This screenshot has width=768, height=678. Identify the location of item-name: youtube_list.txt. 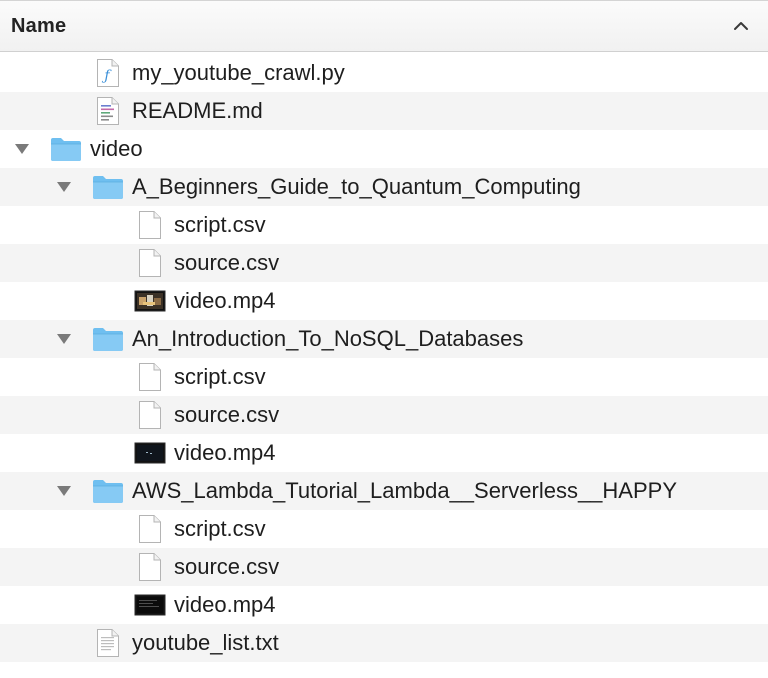
(205, 642).